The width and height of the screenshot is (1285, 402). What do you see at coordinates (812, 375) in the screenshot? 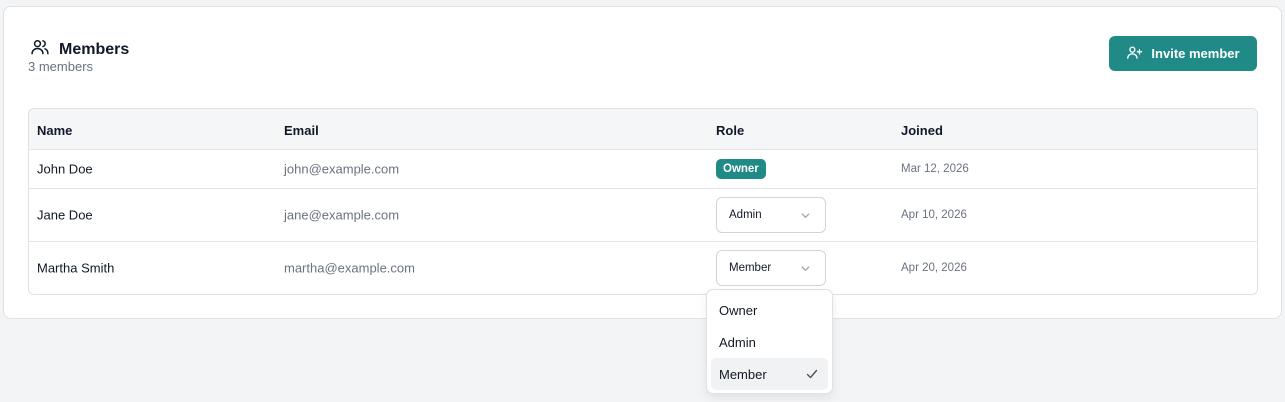
I see `check-icon` at bounding box center [812, 375].